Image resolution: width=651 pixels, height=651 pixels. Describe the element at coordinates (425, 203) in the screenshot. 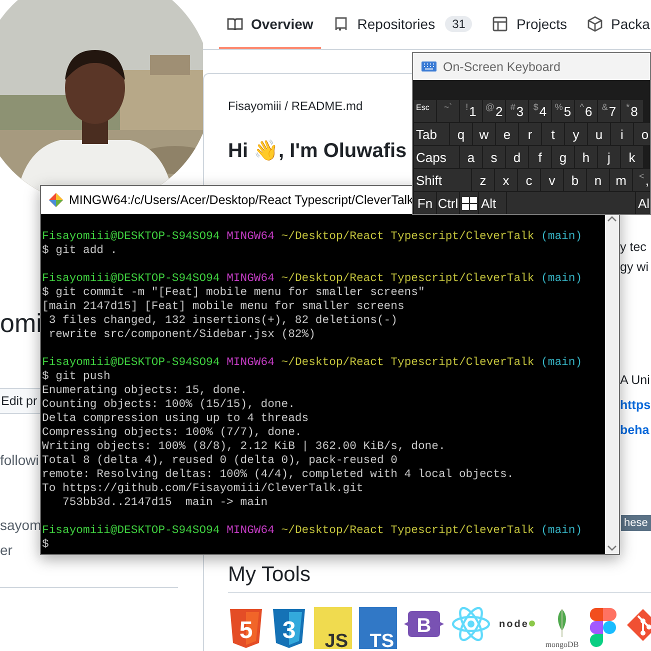

I see `keyboard-key: Fn` at that location.